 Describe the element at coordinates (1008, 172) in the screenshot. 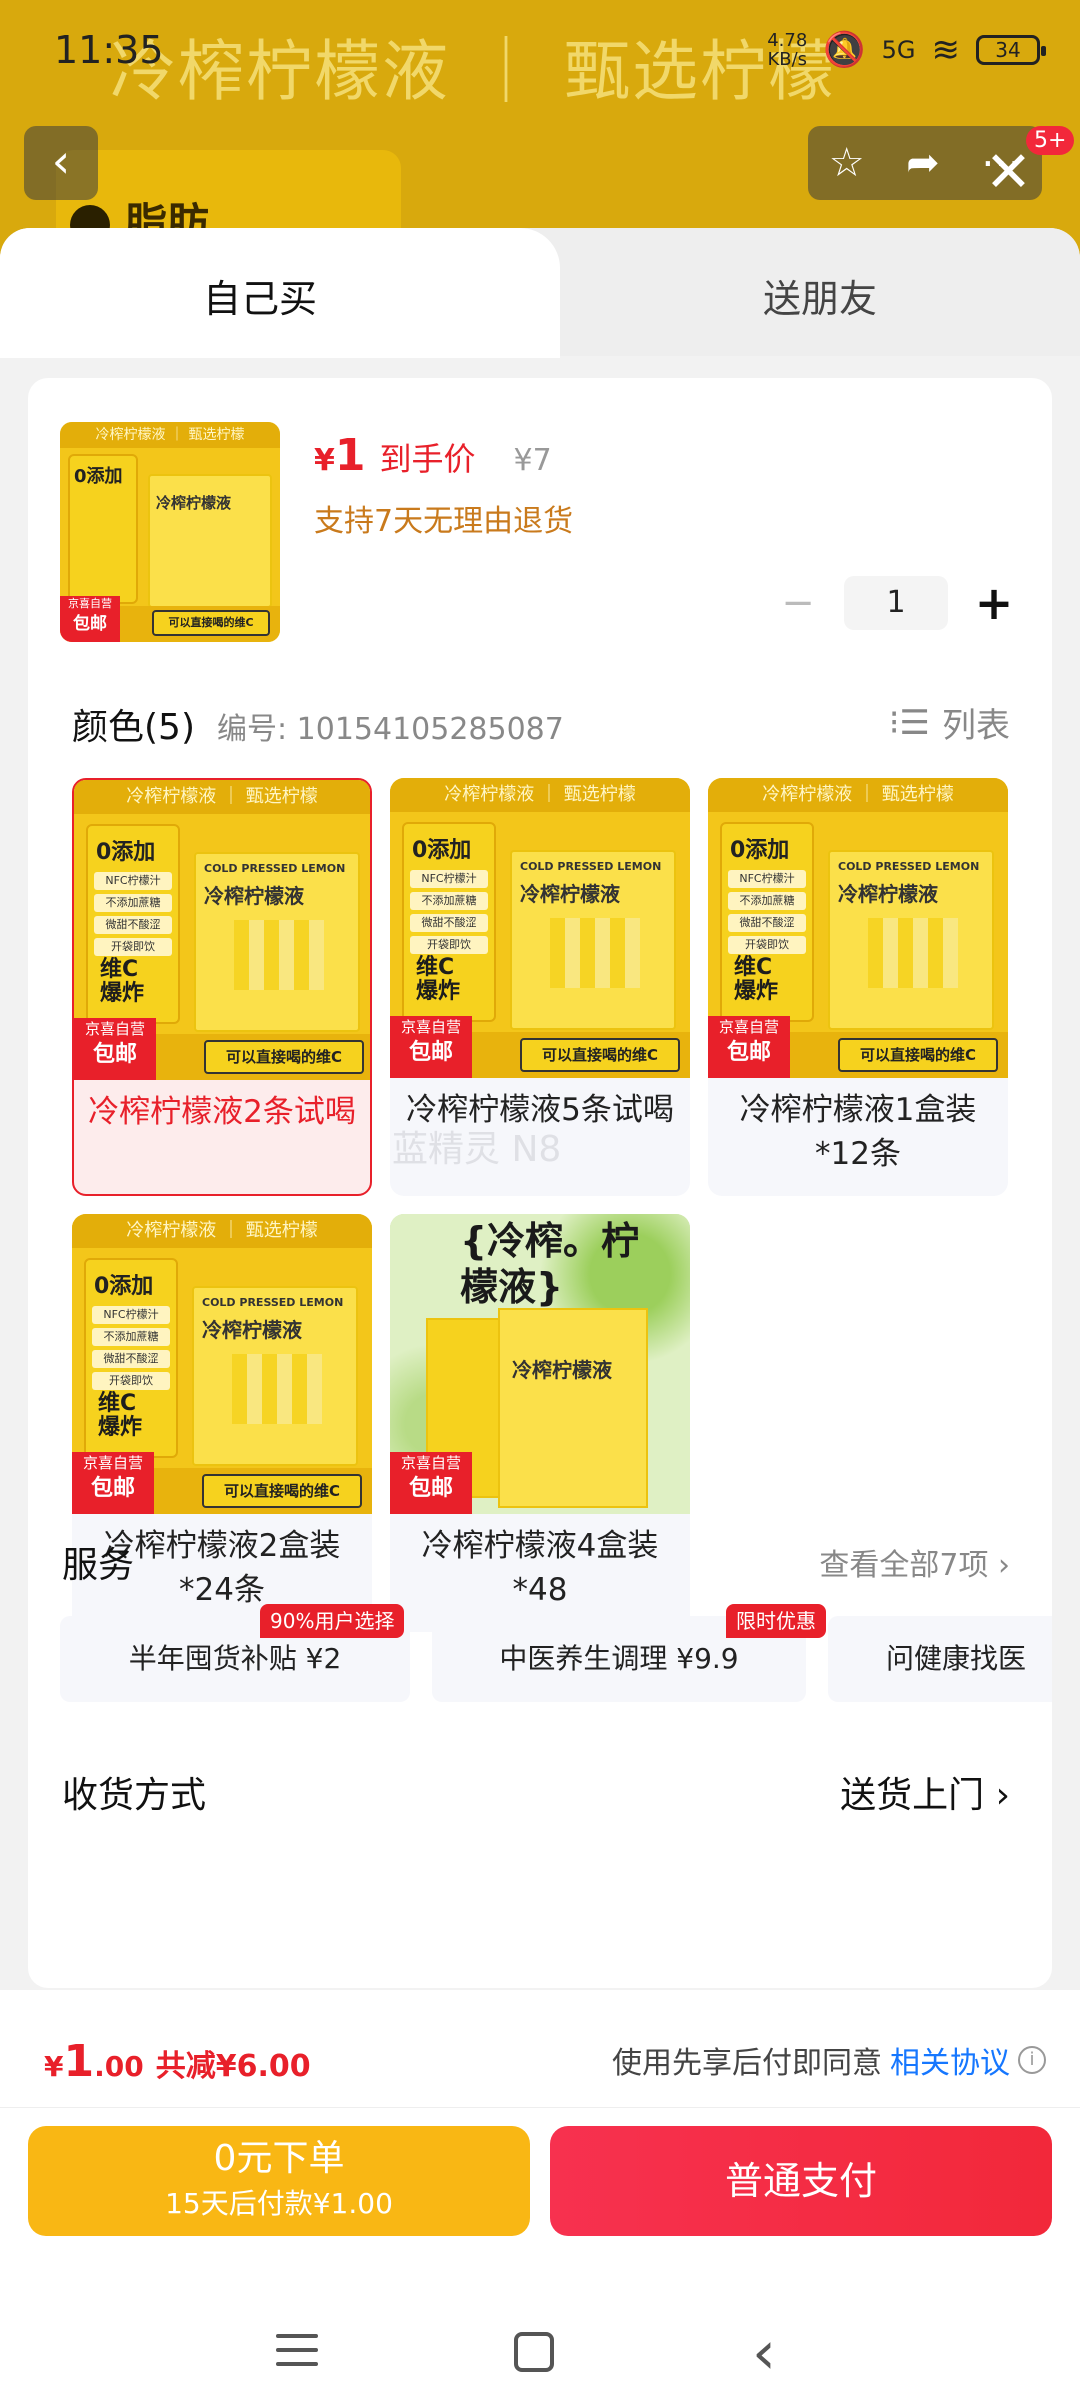

I see `close-icon: ✕` at that location.